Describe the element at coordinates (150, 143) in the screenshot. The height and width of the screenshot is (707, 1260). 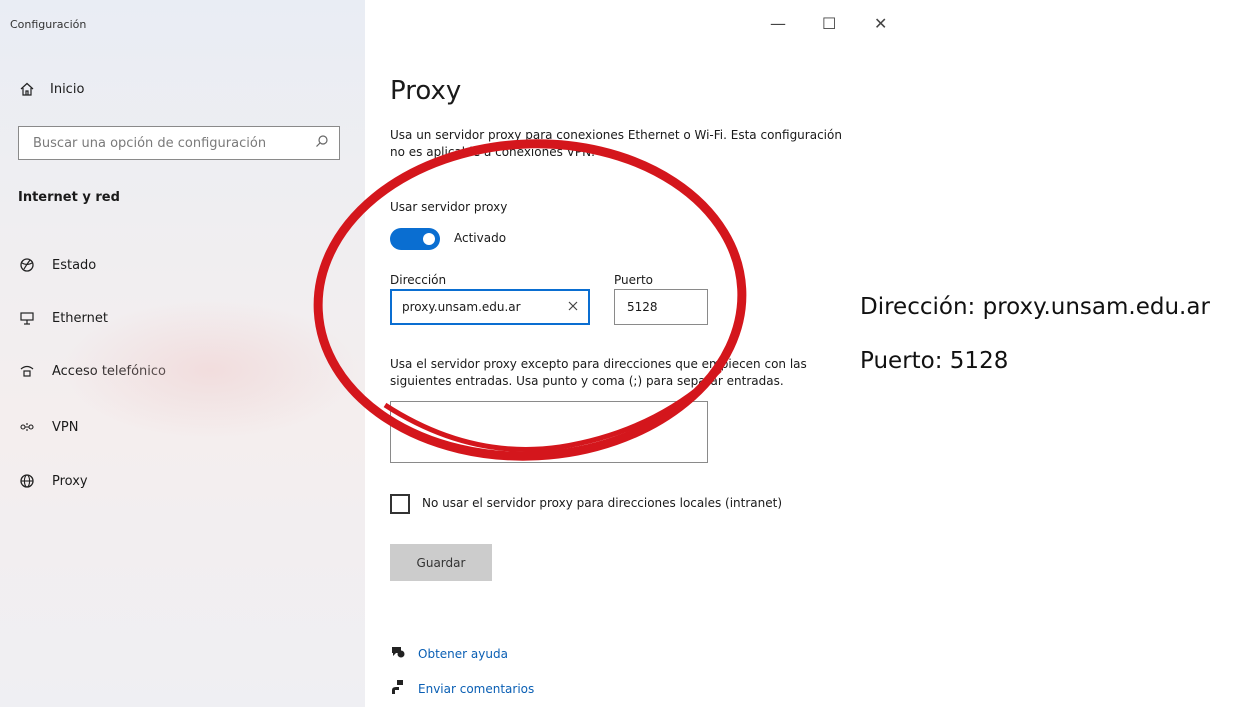
I see `search-placeholder: Buscar una opción de configuración` at that location.